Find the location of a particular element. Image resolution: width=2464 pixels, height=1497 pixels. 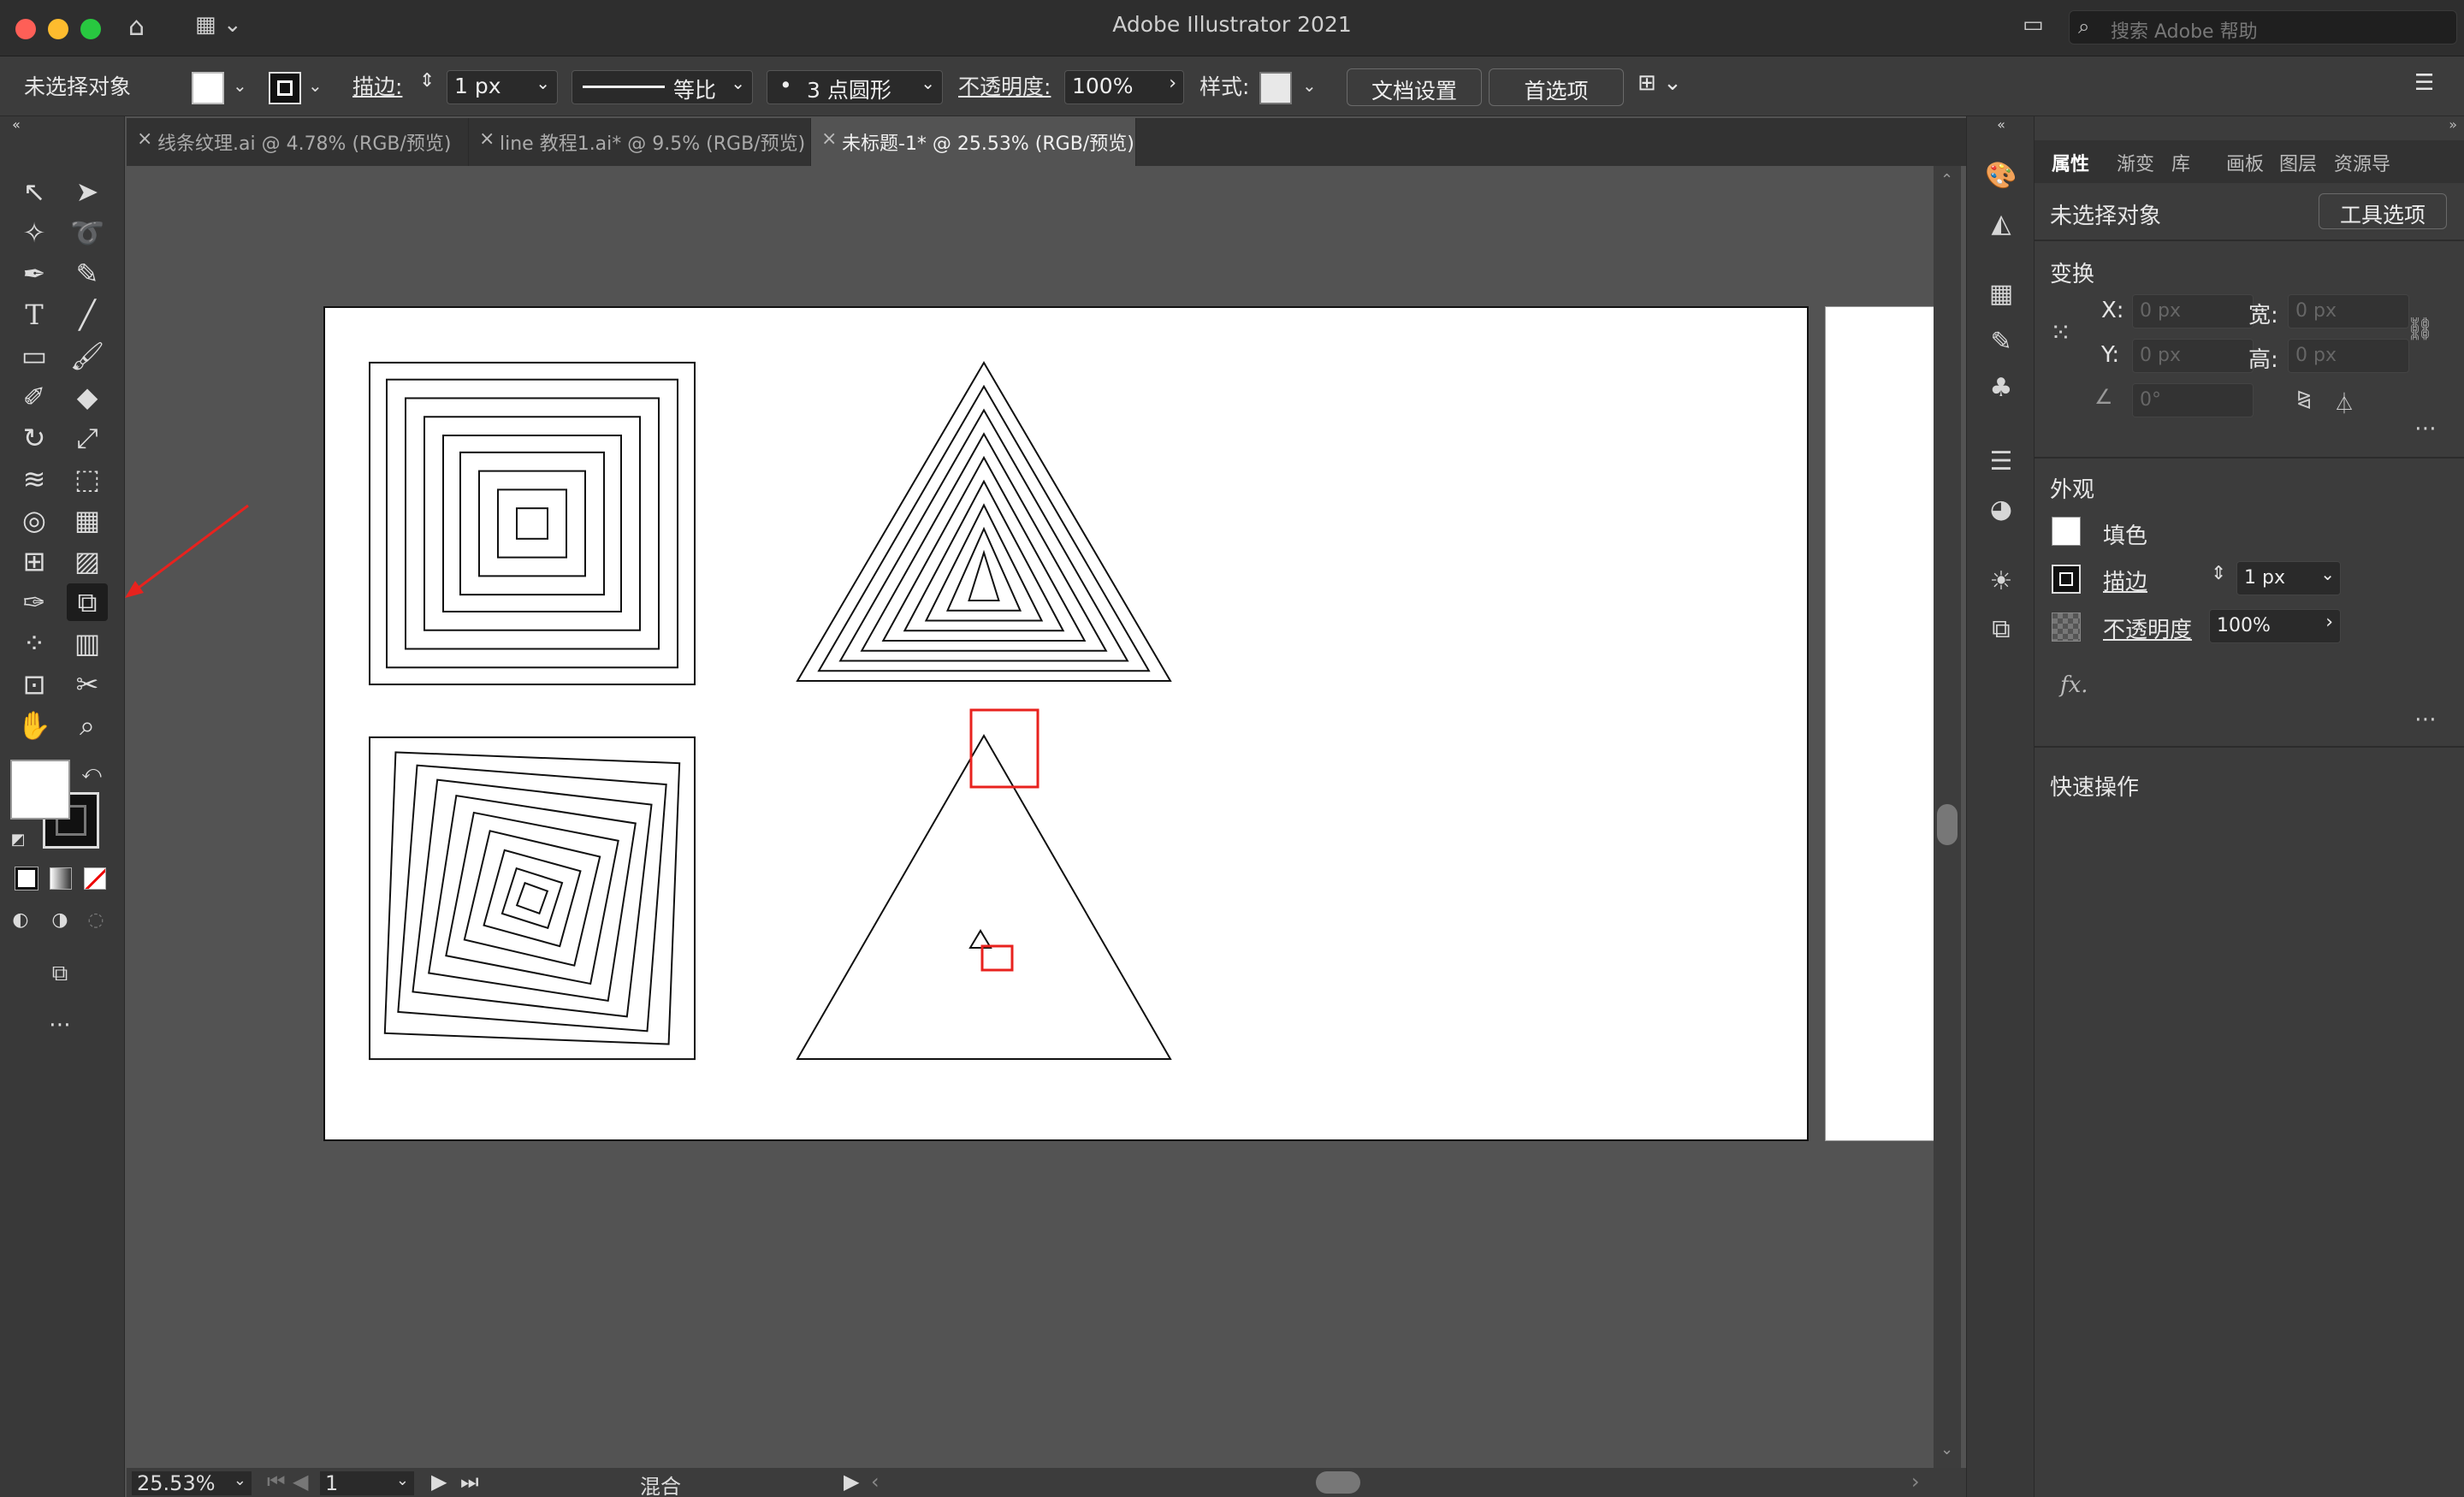

swap-fill-stroke-icon: ⤺ is located at coordinates (91, 773).